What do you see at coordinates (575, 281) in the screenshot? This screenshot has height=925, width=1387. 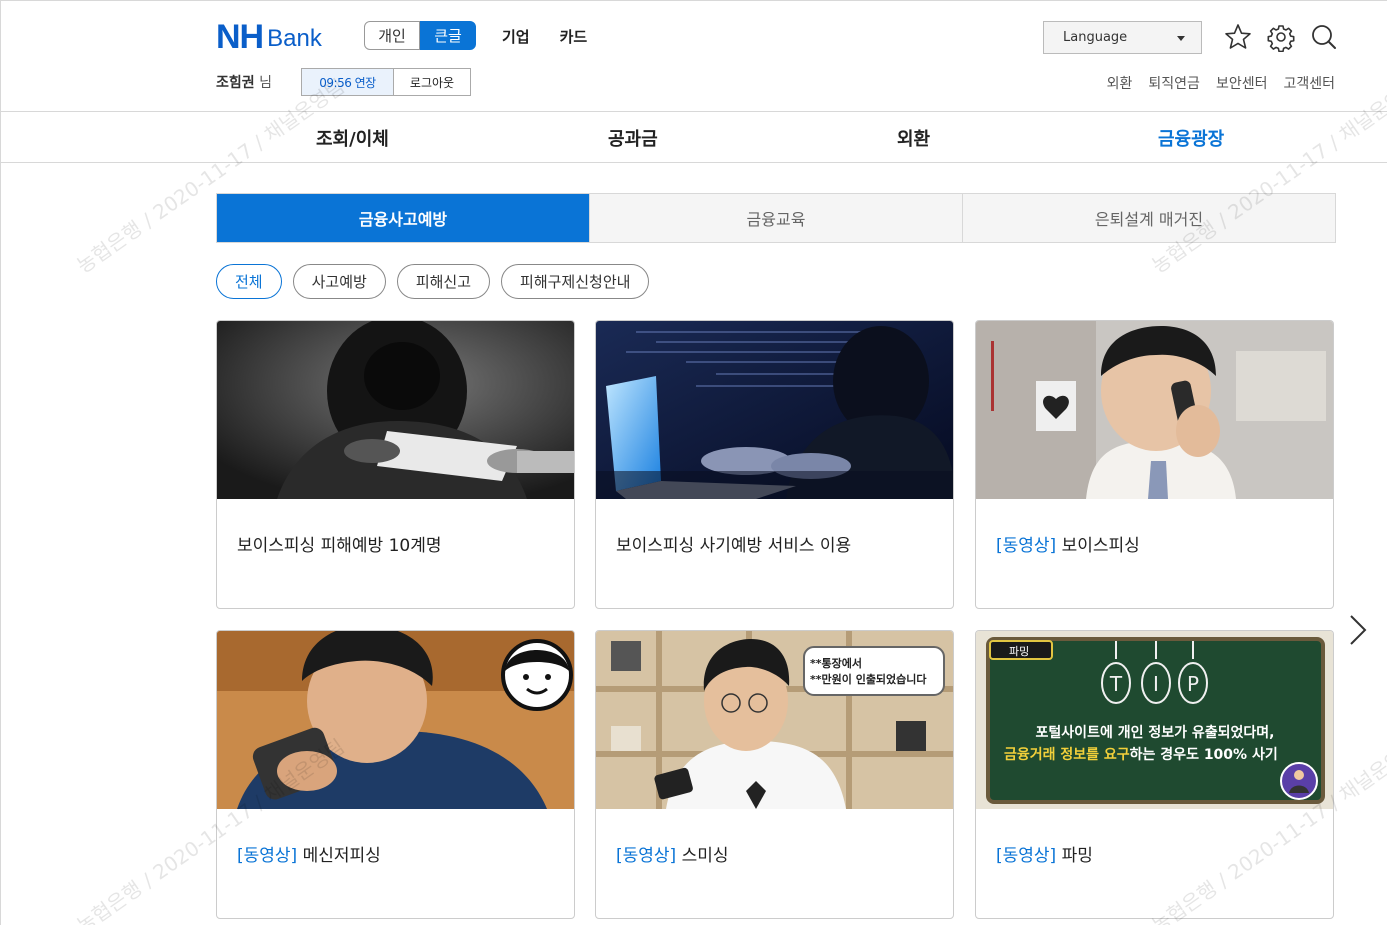 I see `chip-relief-guide: 피해구제신청안내` at bounding box center [575, 281].